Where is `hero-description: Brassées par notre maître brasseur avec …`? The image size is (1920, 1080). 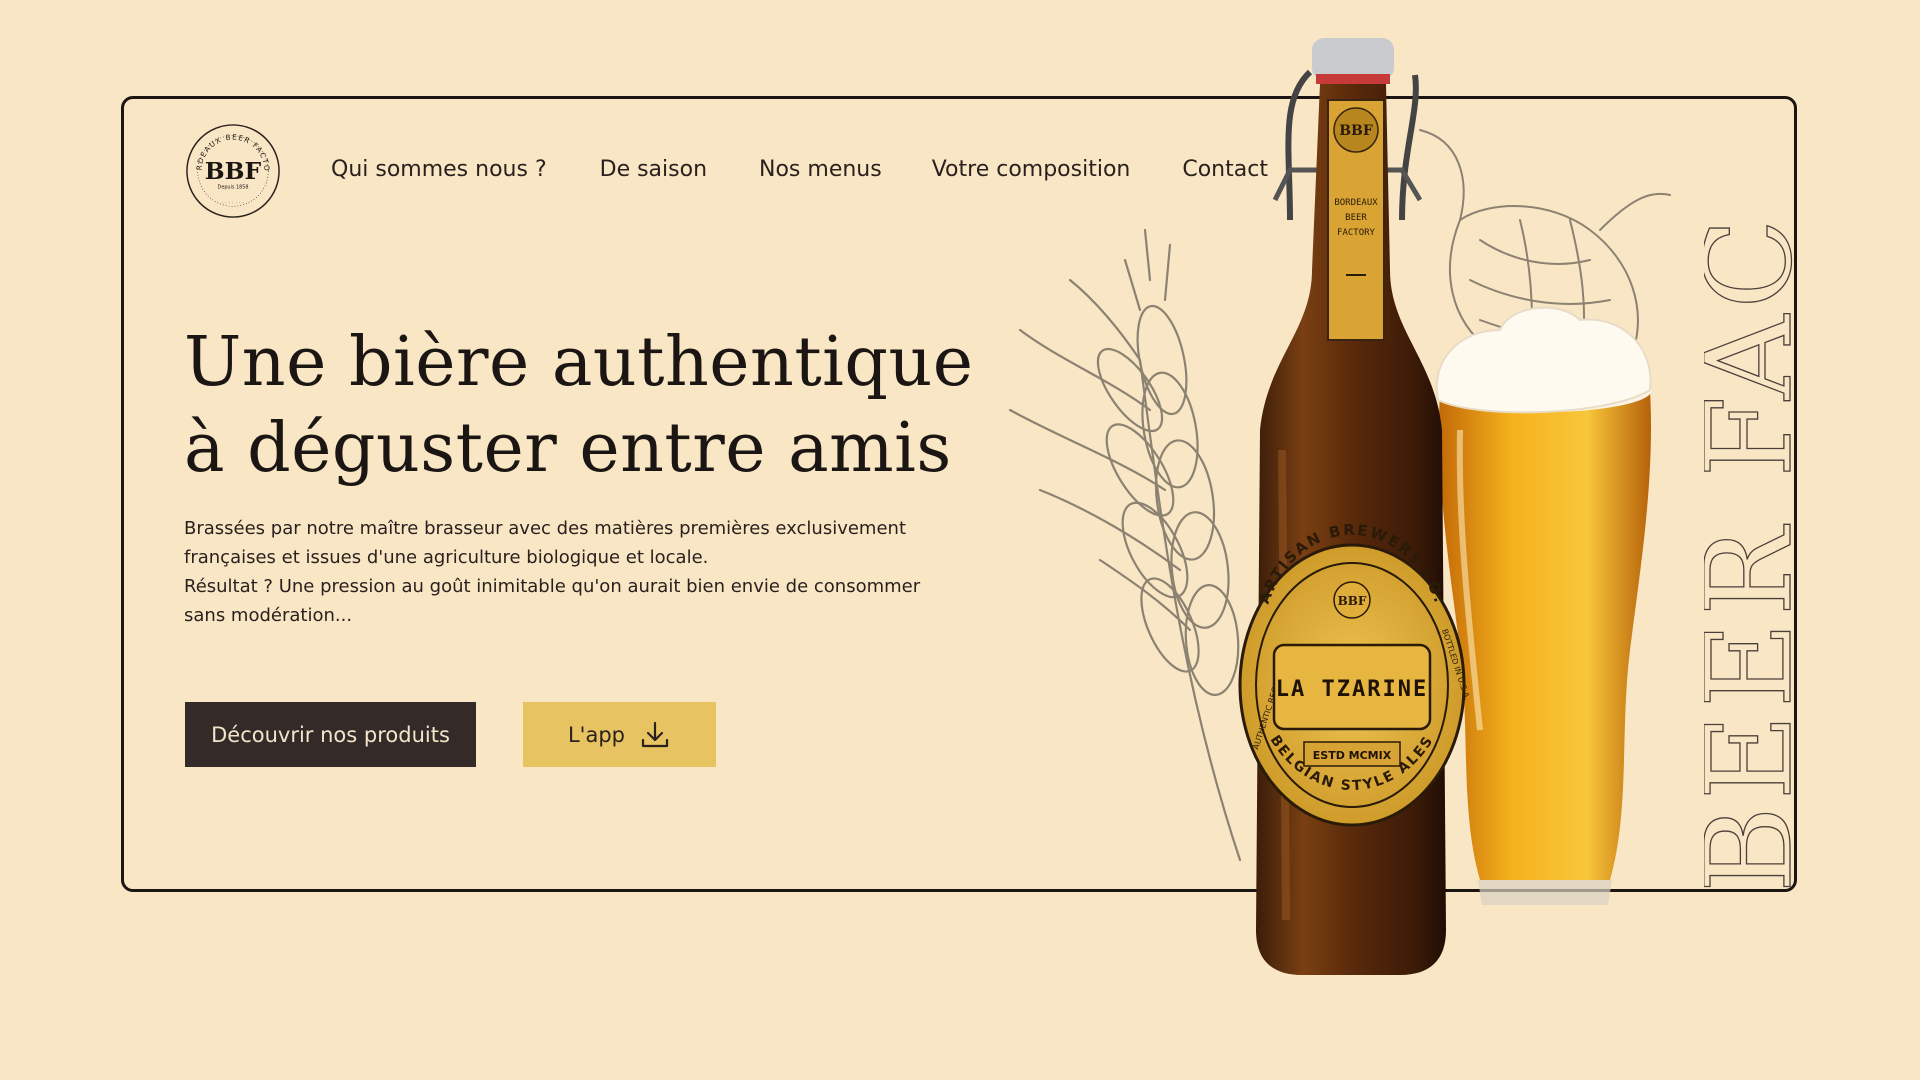 hero-description: Brassées par notre maître brasseur avec … is located at coordinates (554, 572).